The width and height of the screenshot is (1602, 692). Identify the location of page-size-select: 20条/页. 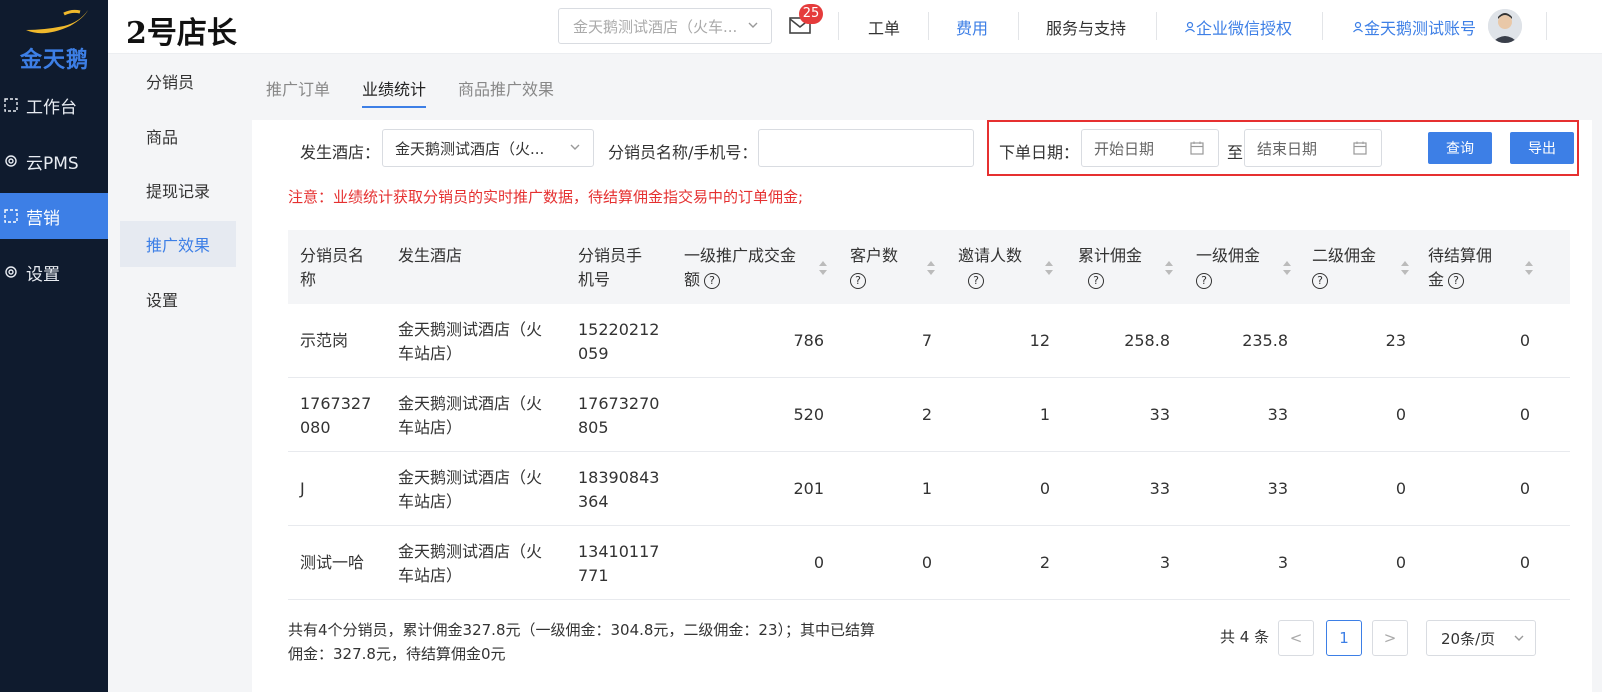
(1481, 638).